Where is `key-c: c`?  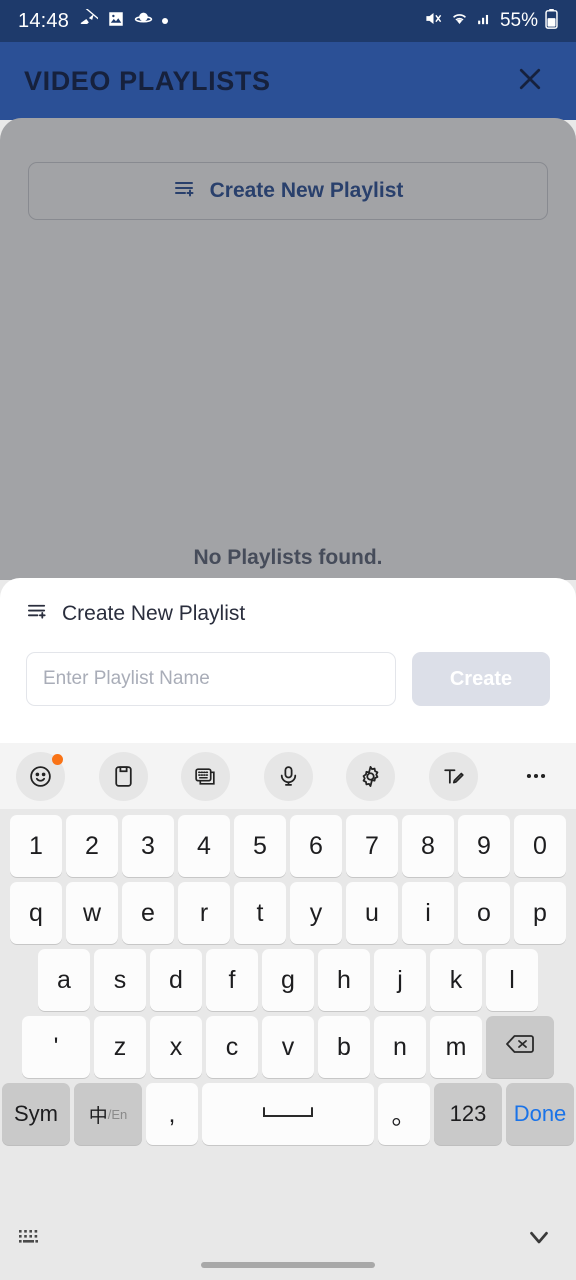
key-c: c is located at coordinates (232, 1047).